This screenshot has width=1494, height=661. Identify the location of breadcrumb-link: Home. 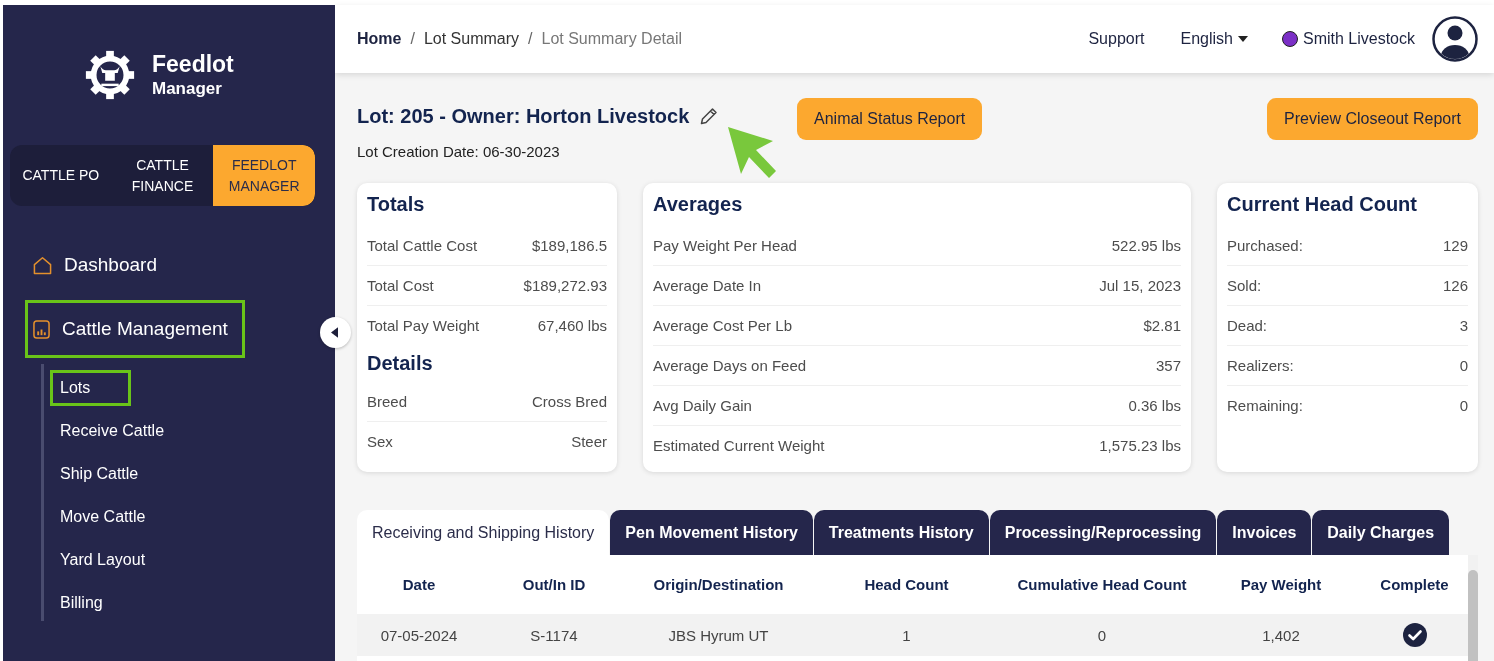
(379, 39).